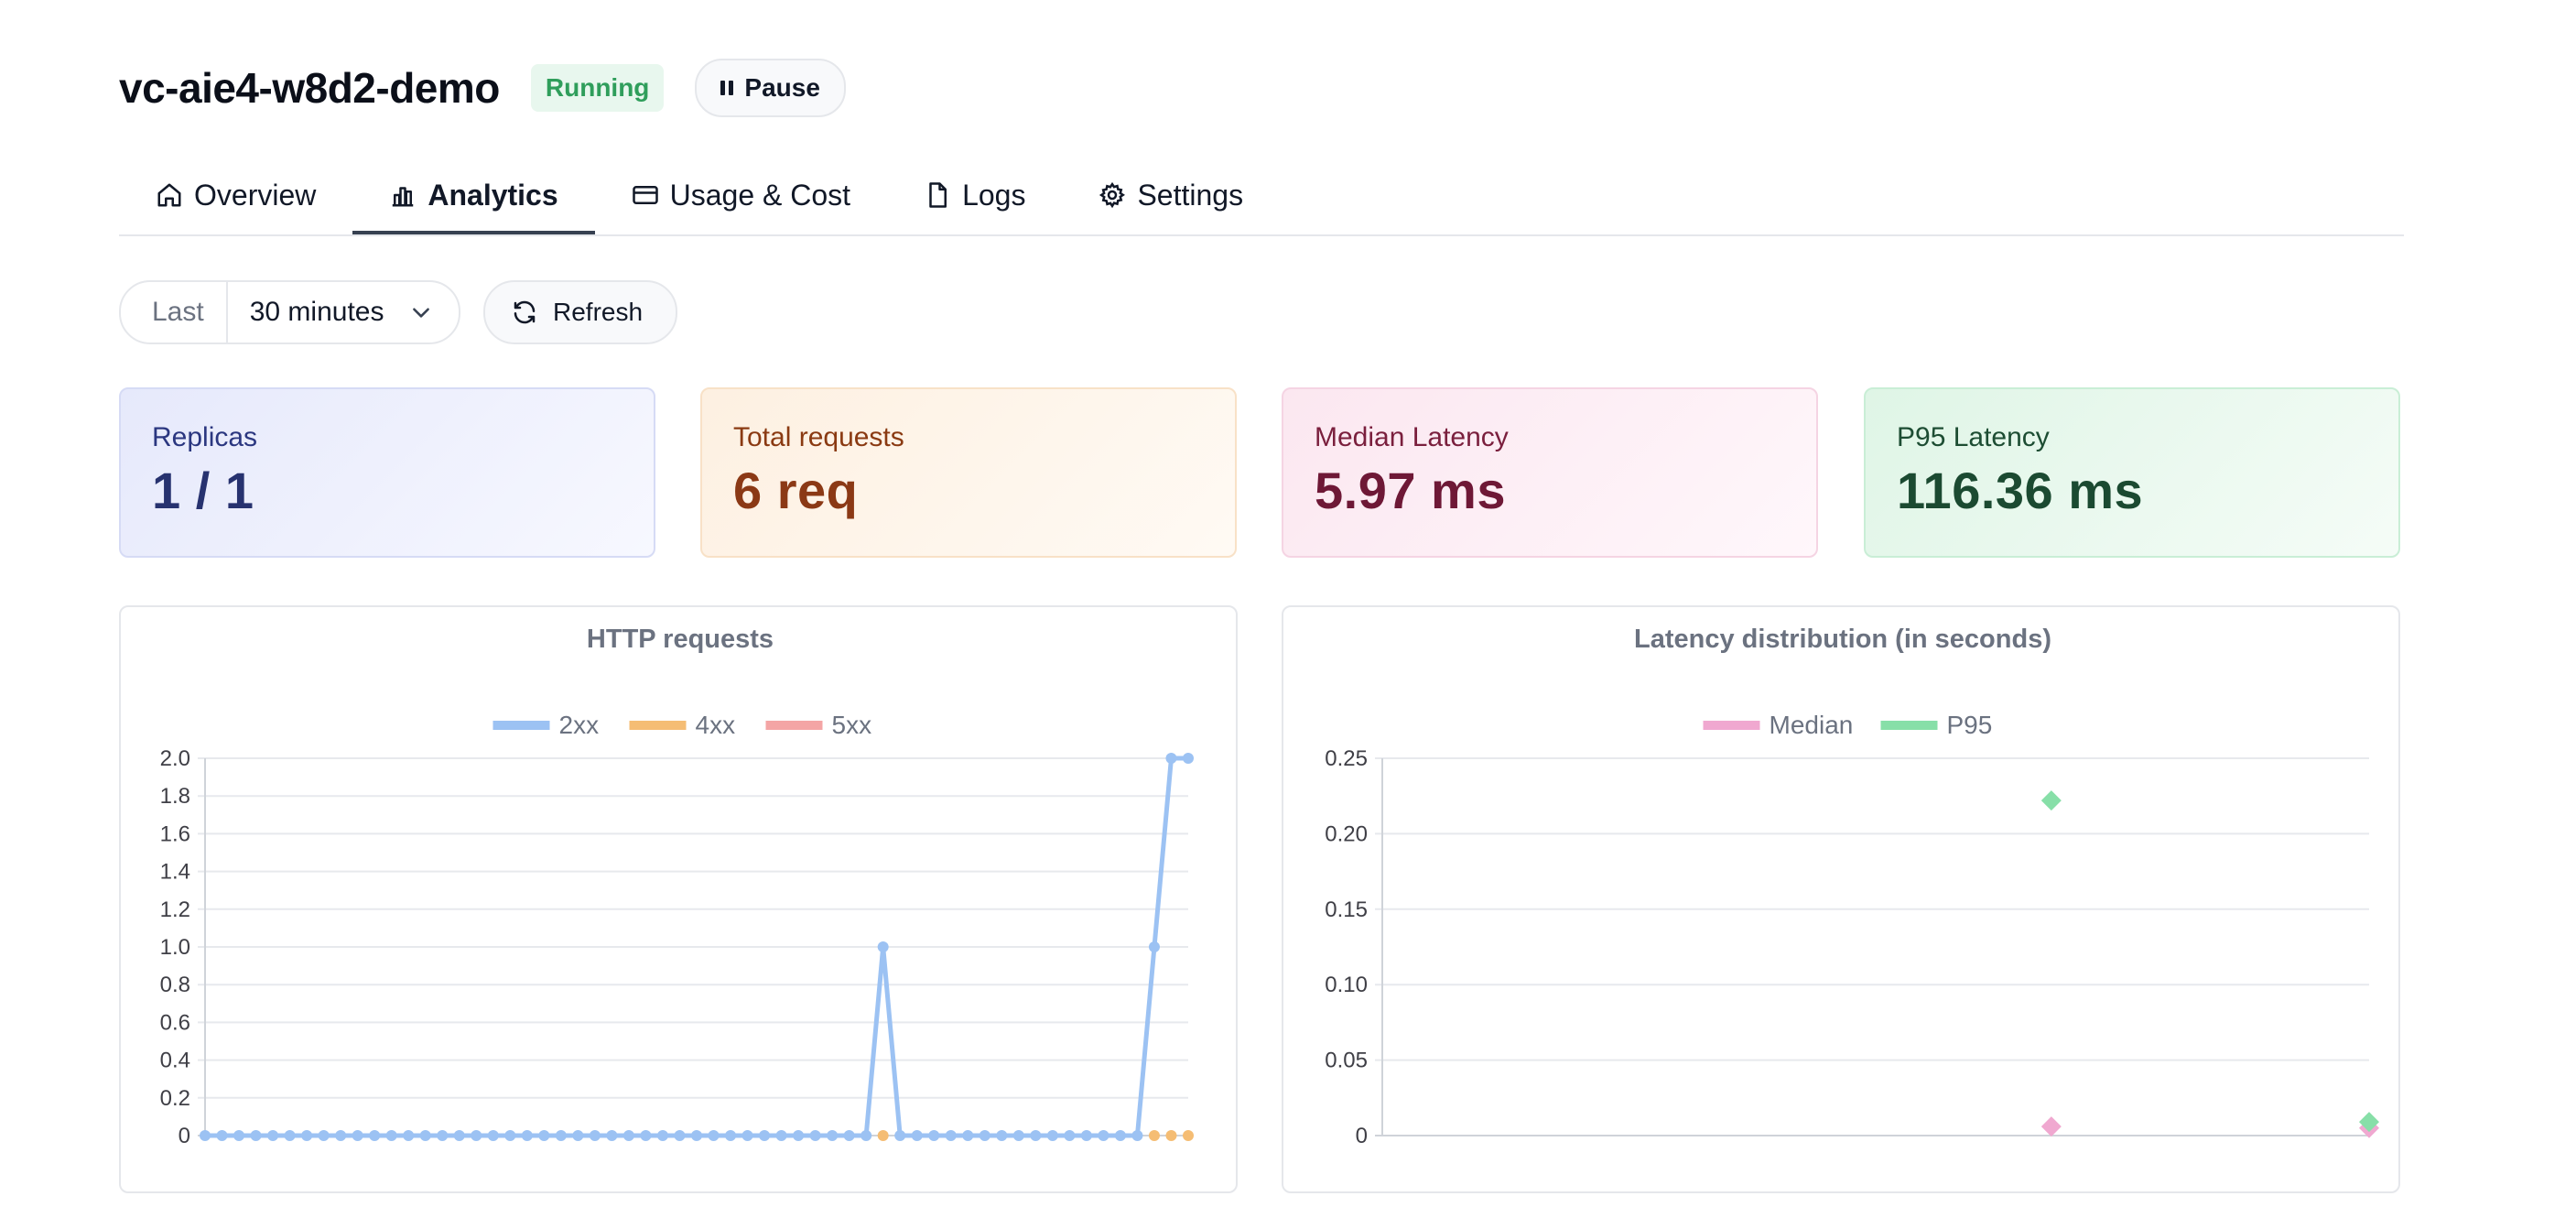 This screenshot has width=2576, height=1207. I want to click on pause-button: Pause, so click(771, 88).